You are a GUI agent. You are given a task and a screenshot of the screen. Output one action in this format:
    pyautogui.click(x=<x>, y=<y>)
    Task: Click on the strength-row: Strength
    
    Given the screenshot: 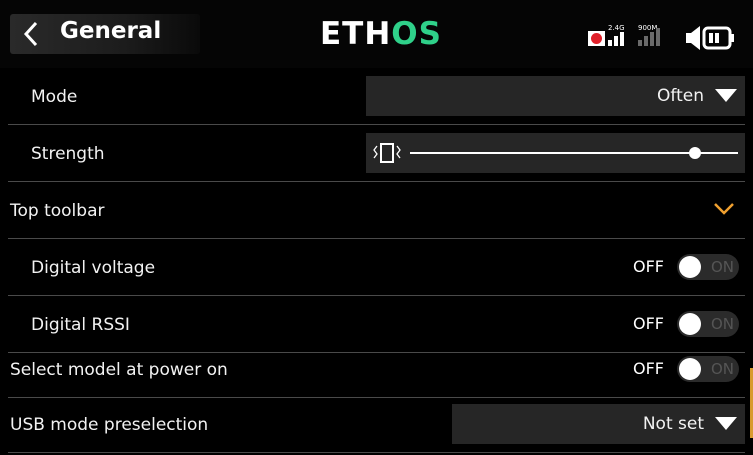 What is the action you would take?
    pyautogui.click(x=376, y=153)
    